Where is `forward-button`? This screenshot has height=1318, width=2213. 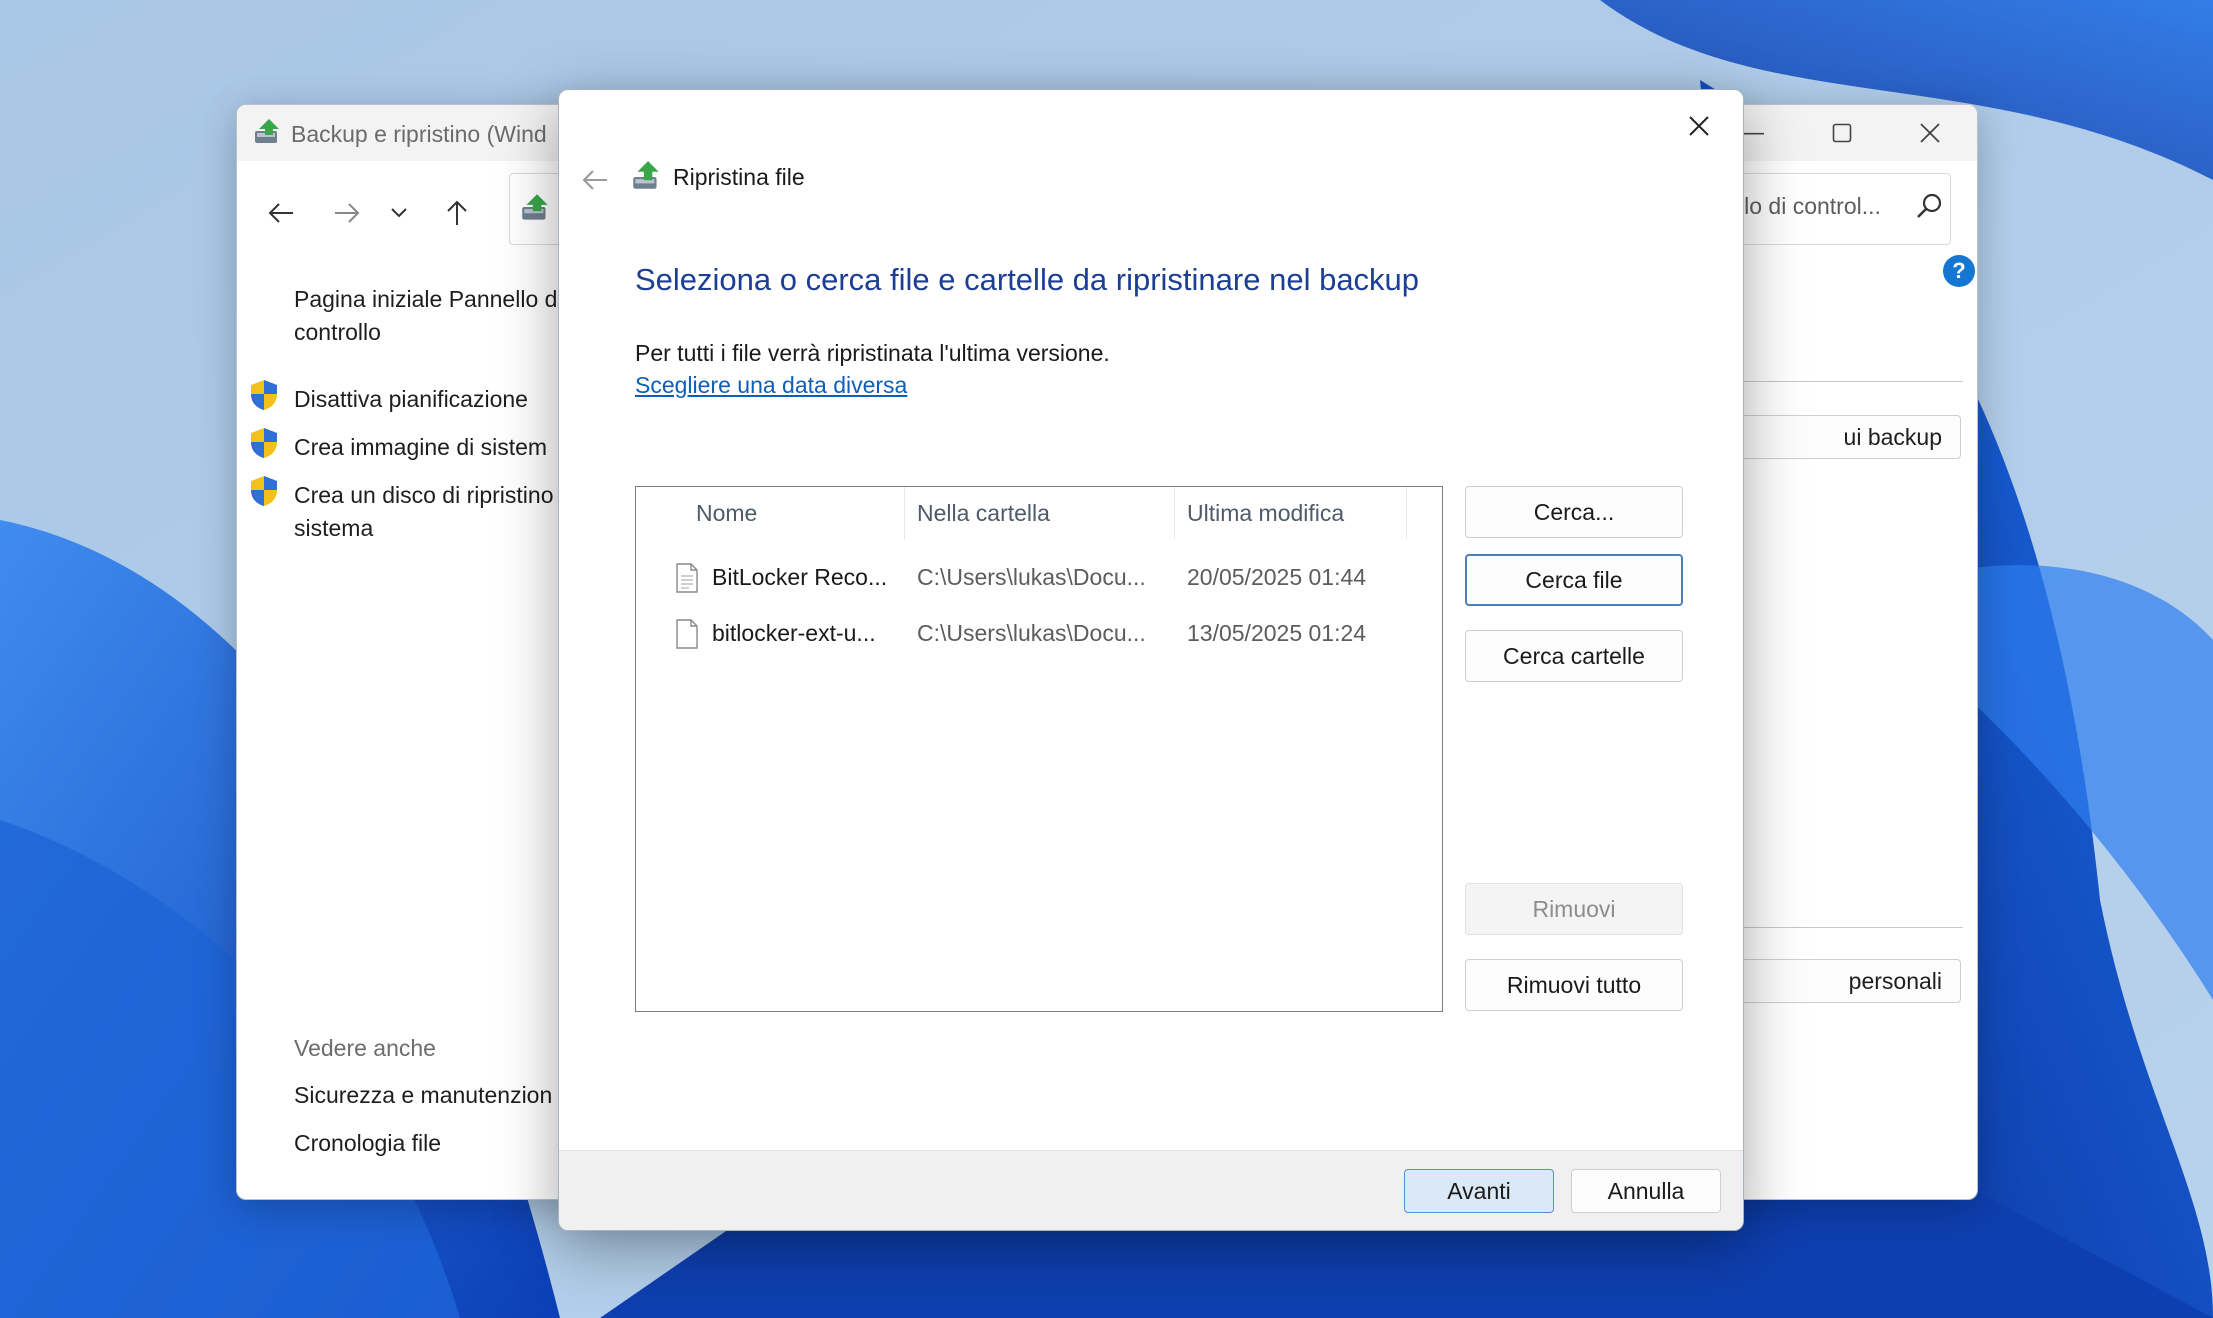 forward-button is located at coordinates (347, 213).